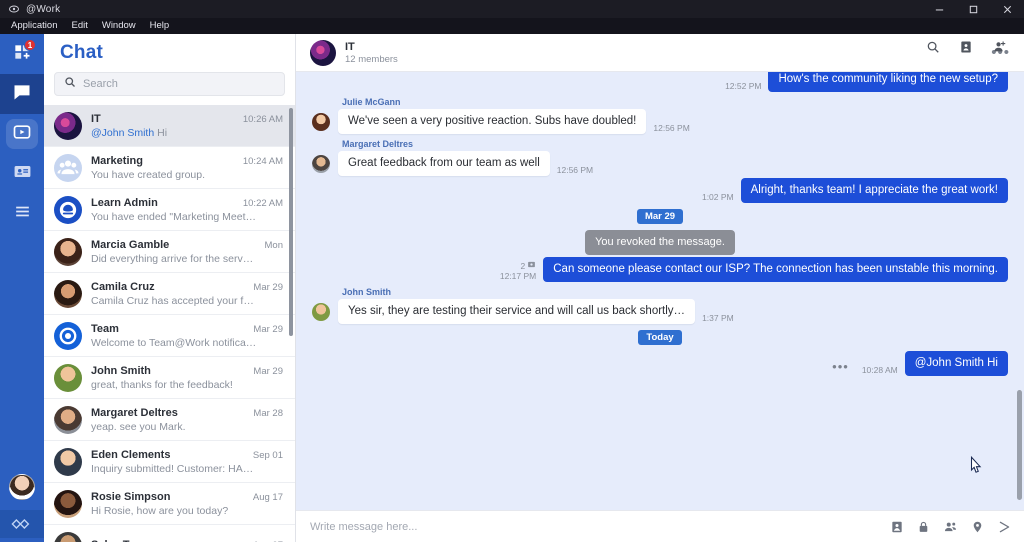 The width and height of the screenshot is (1024, 542). Describe the element at coordinates (1000, 49) in the screenshot. I see `add-person-icon` at that location.